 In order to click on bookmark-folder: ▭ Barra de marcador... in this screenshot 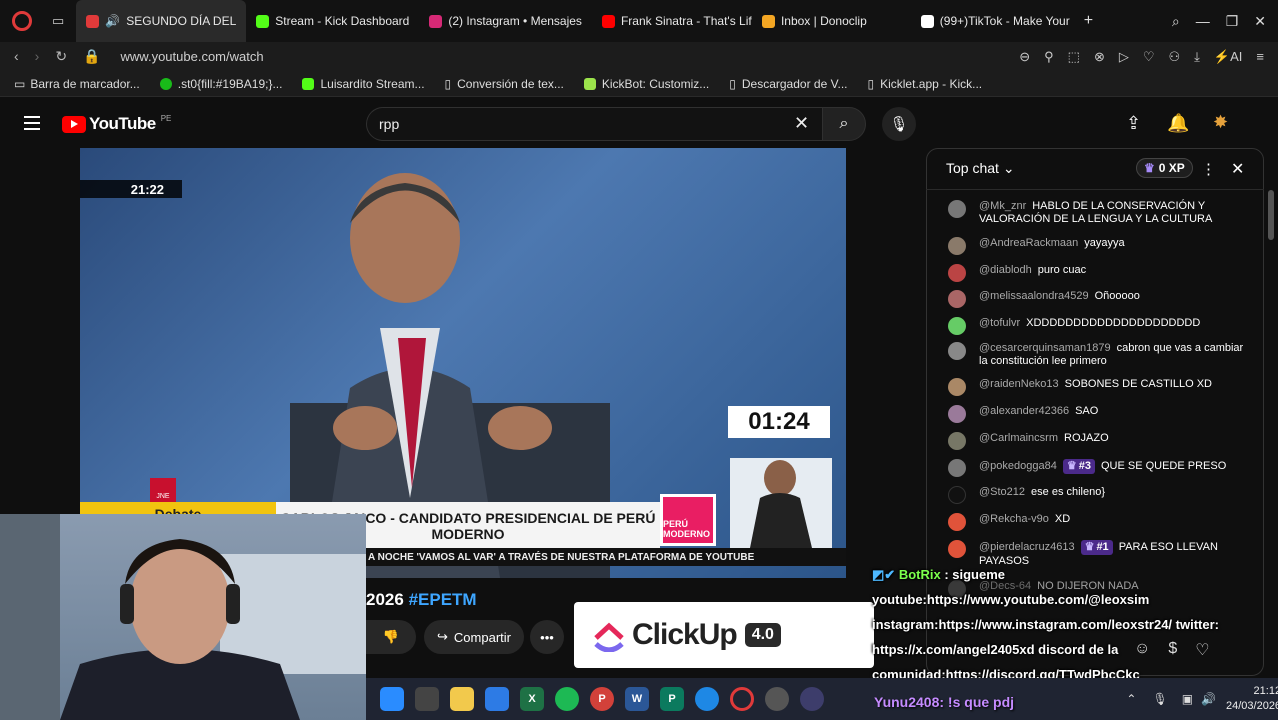, I will do `click(77, 84)`.